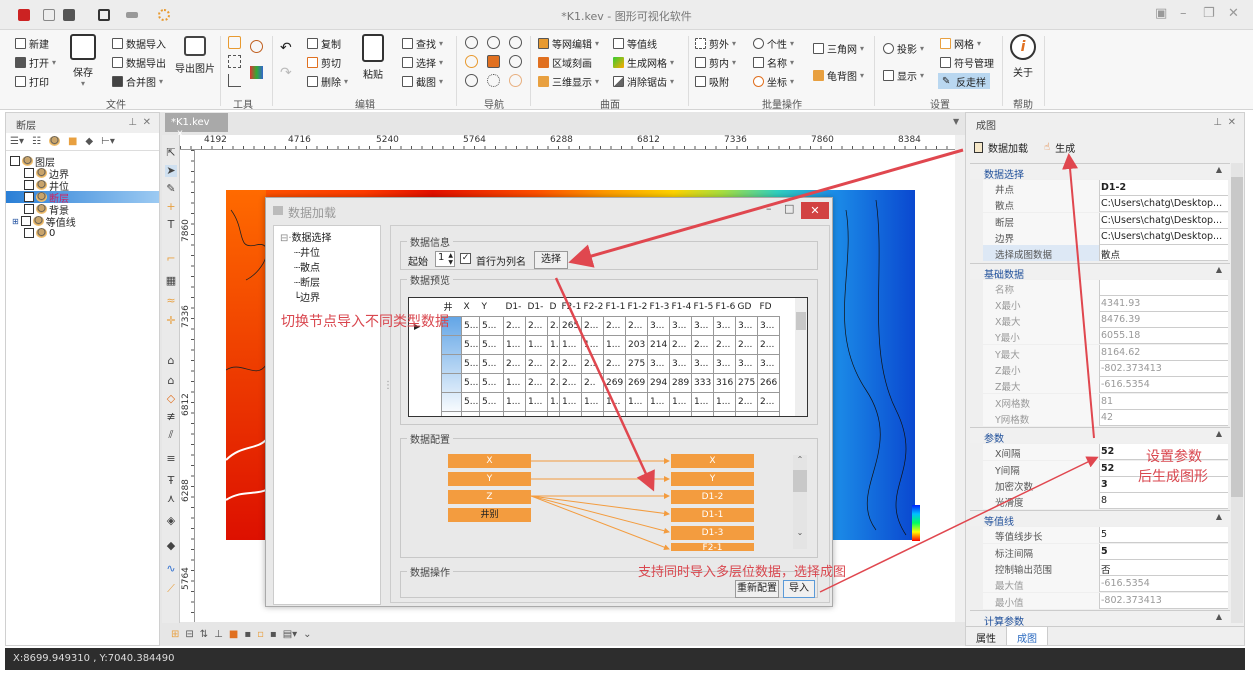 This screenshot has width=1253, height=678. Describe the element at coordinates (1219, 516) in the screenshot. I see `collapse-caret-icon: ▲` at that location.